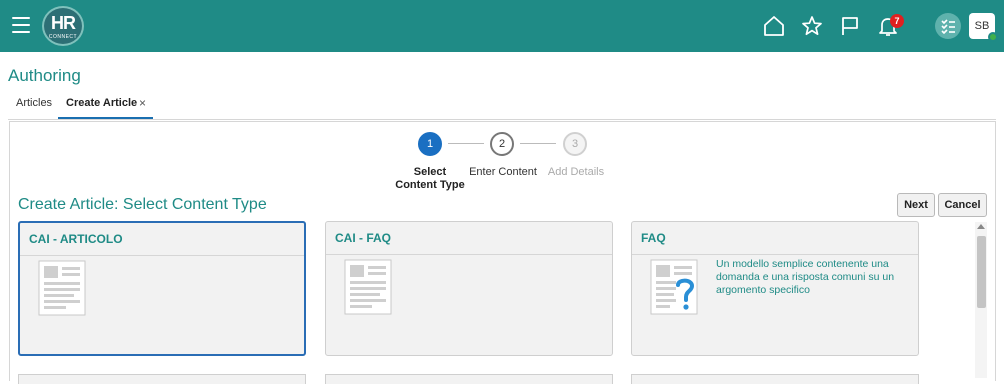 Image resolution: width=1004 pixels, height=384 pixels. What do you see at coordinates (812, 26) in the screenshot?
I see `star-icon` at bounding box center [812, 26].